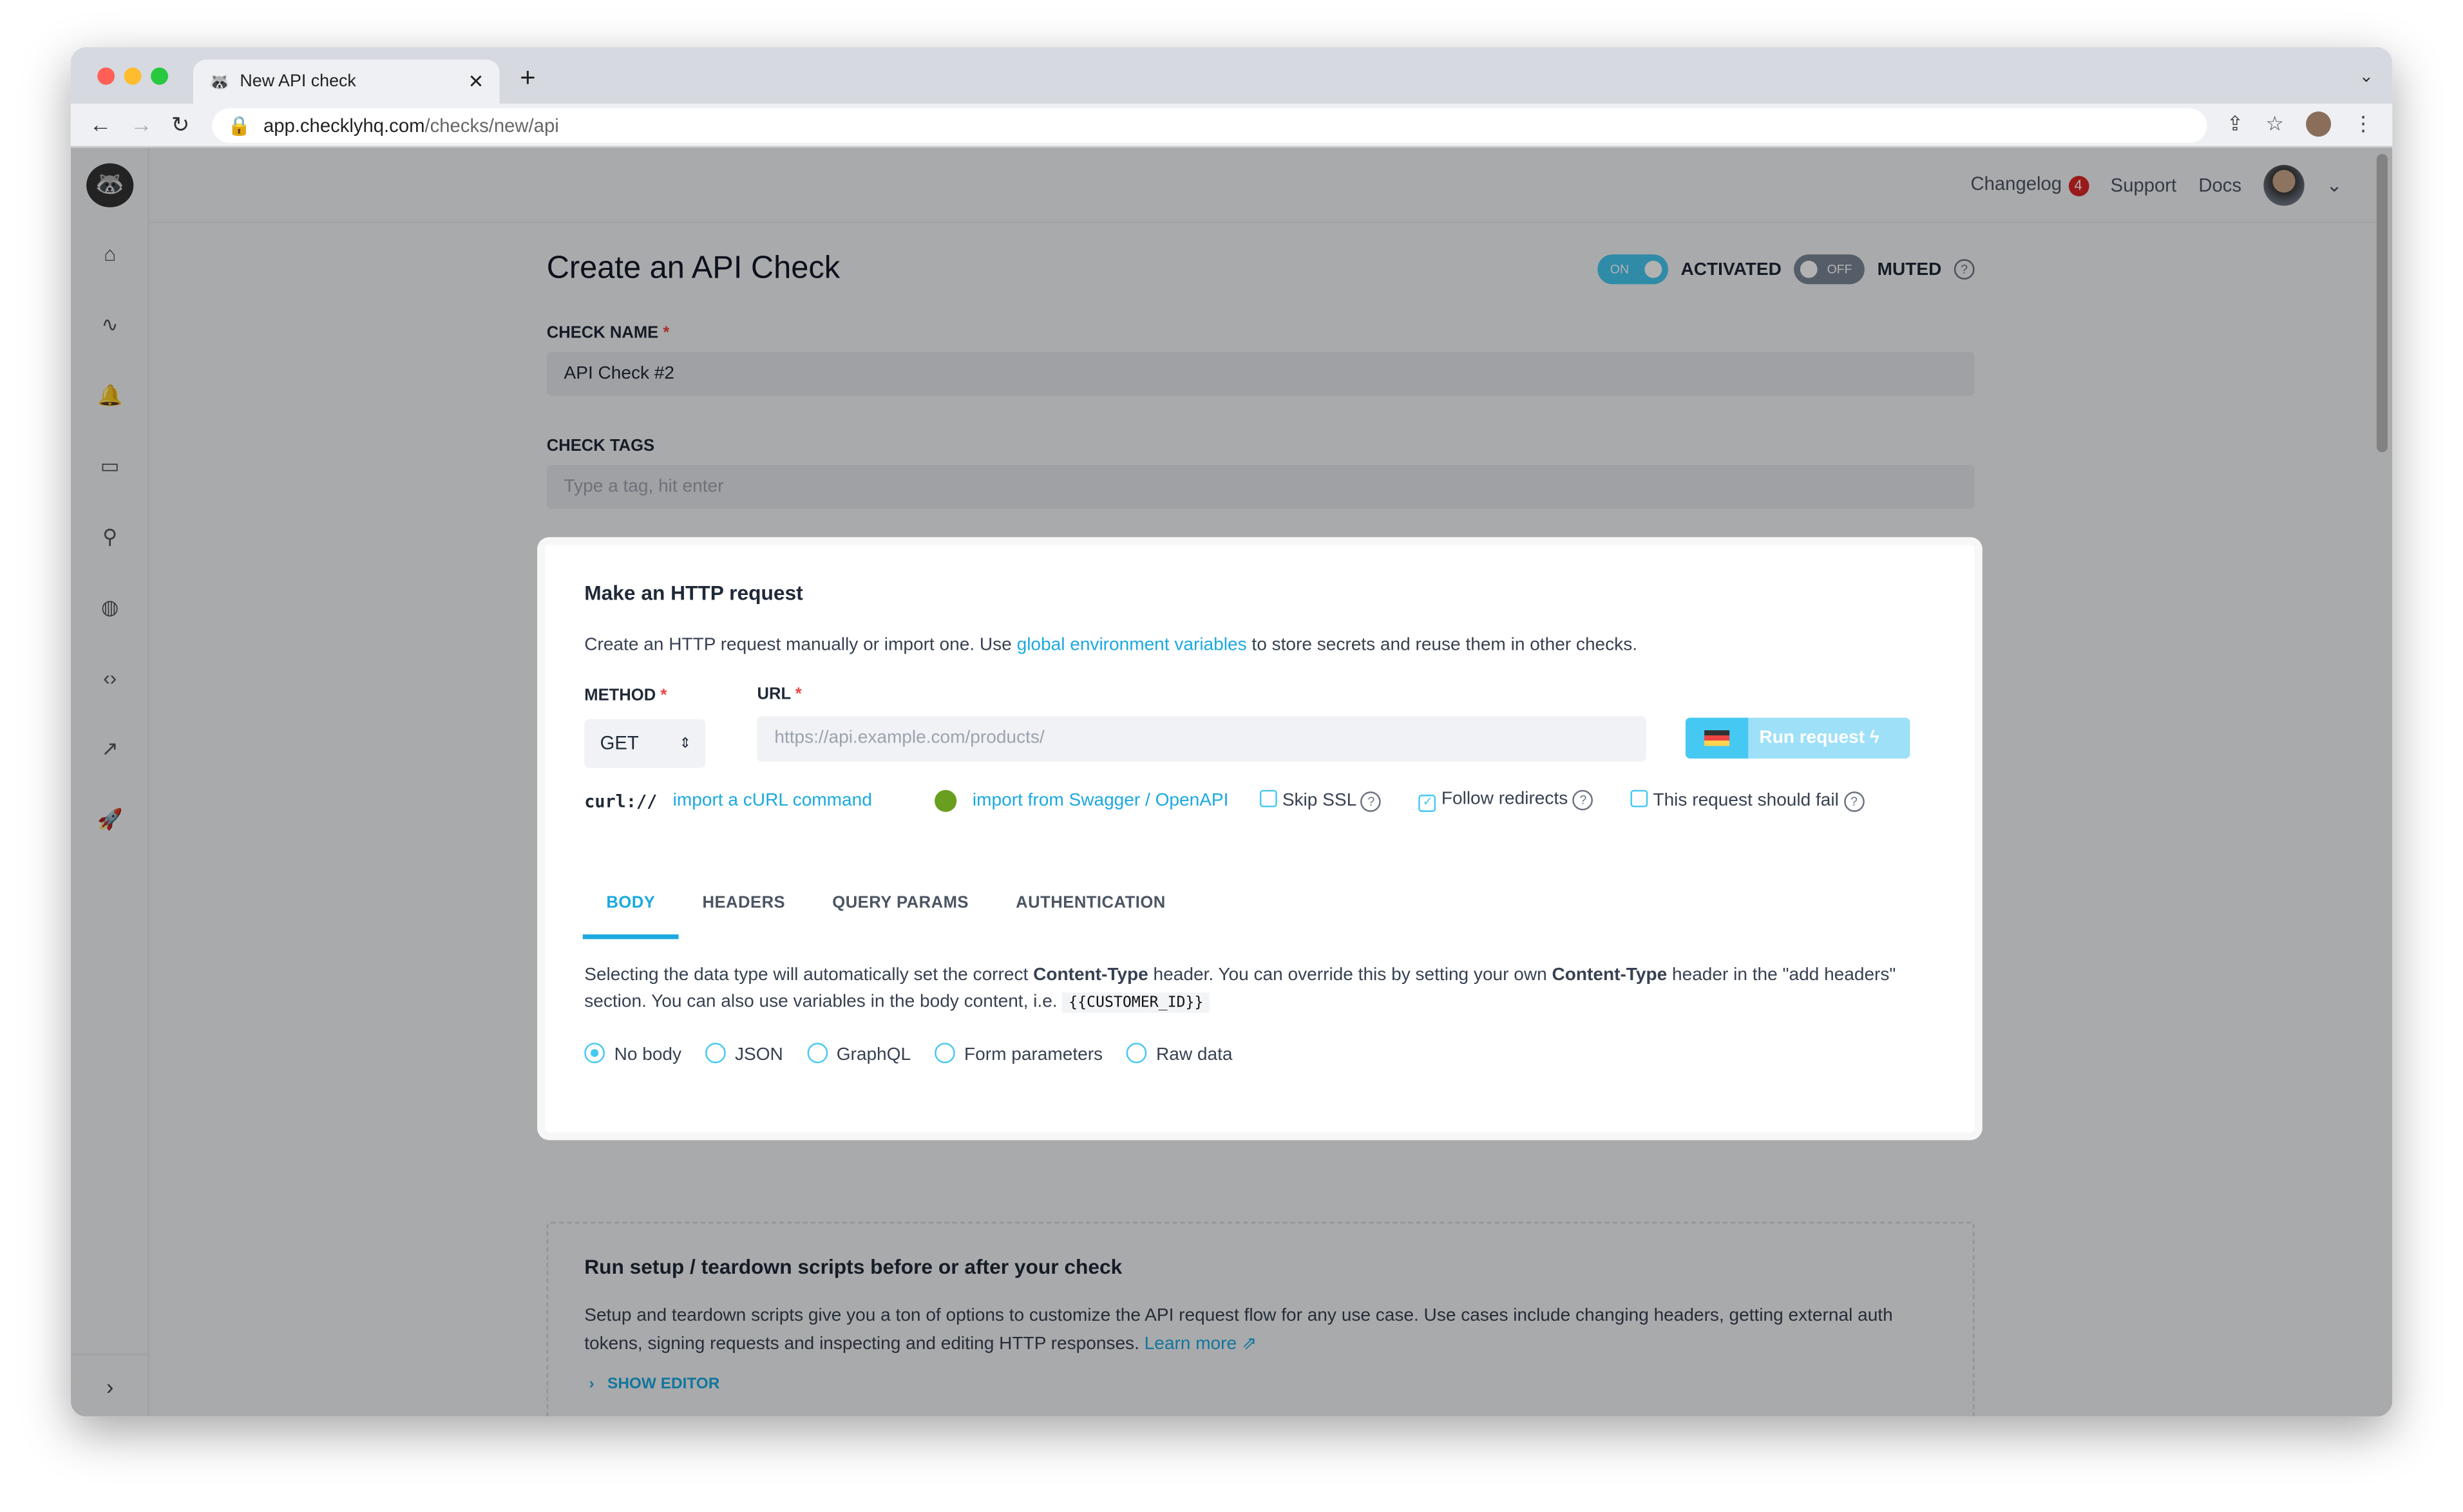 The height and width of the screenshot is (1512, 2463). I want to click on activated-toggle-text: ON, so click(1620, 269).